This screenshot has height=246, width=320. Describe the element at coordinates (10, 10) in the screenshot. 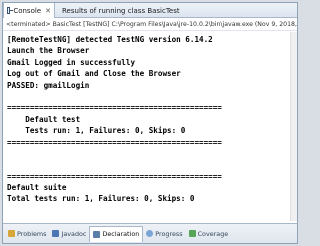

I see `console-icon` at that location.